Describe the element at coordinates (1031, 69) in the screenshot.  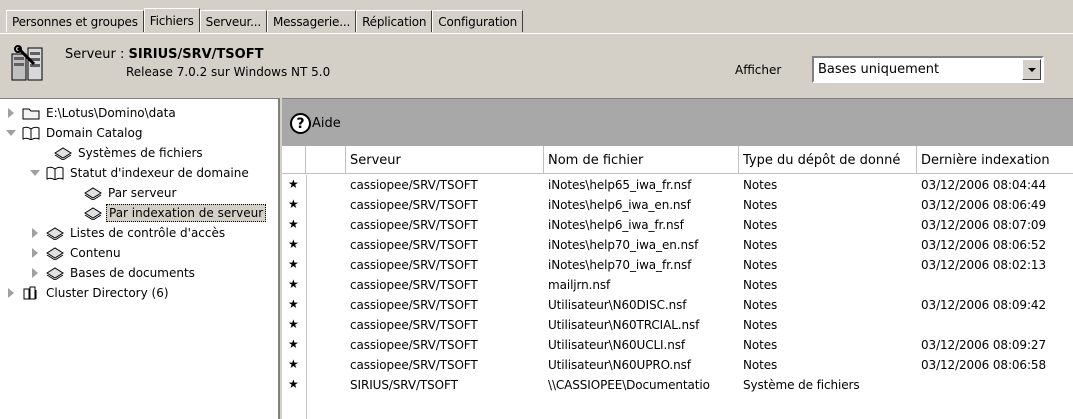
I see `chevron-down-icon` at that location.